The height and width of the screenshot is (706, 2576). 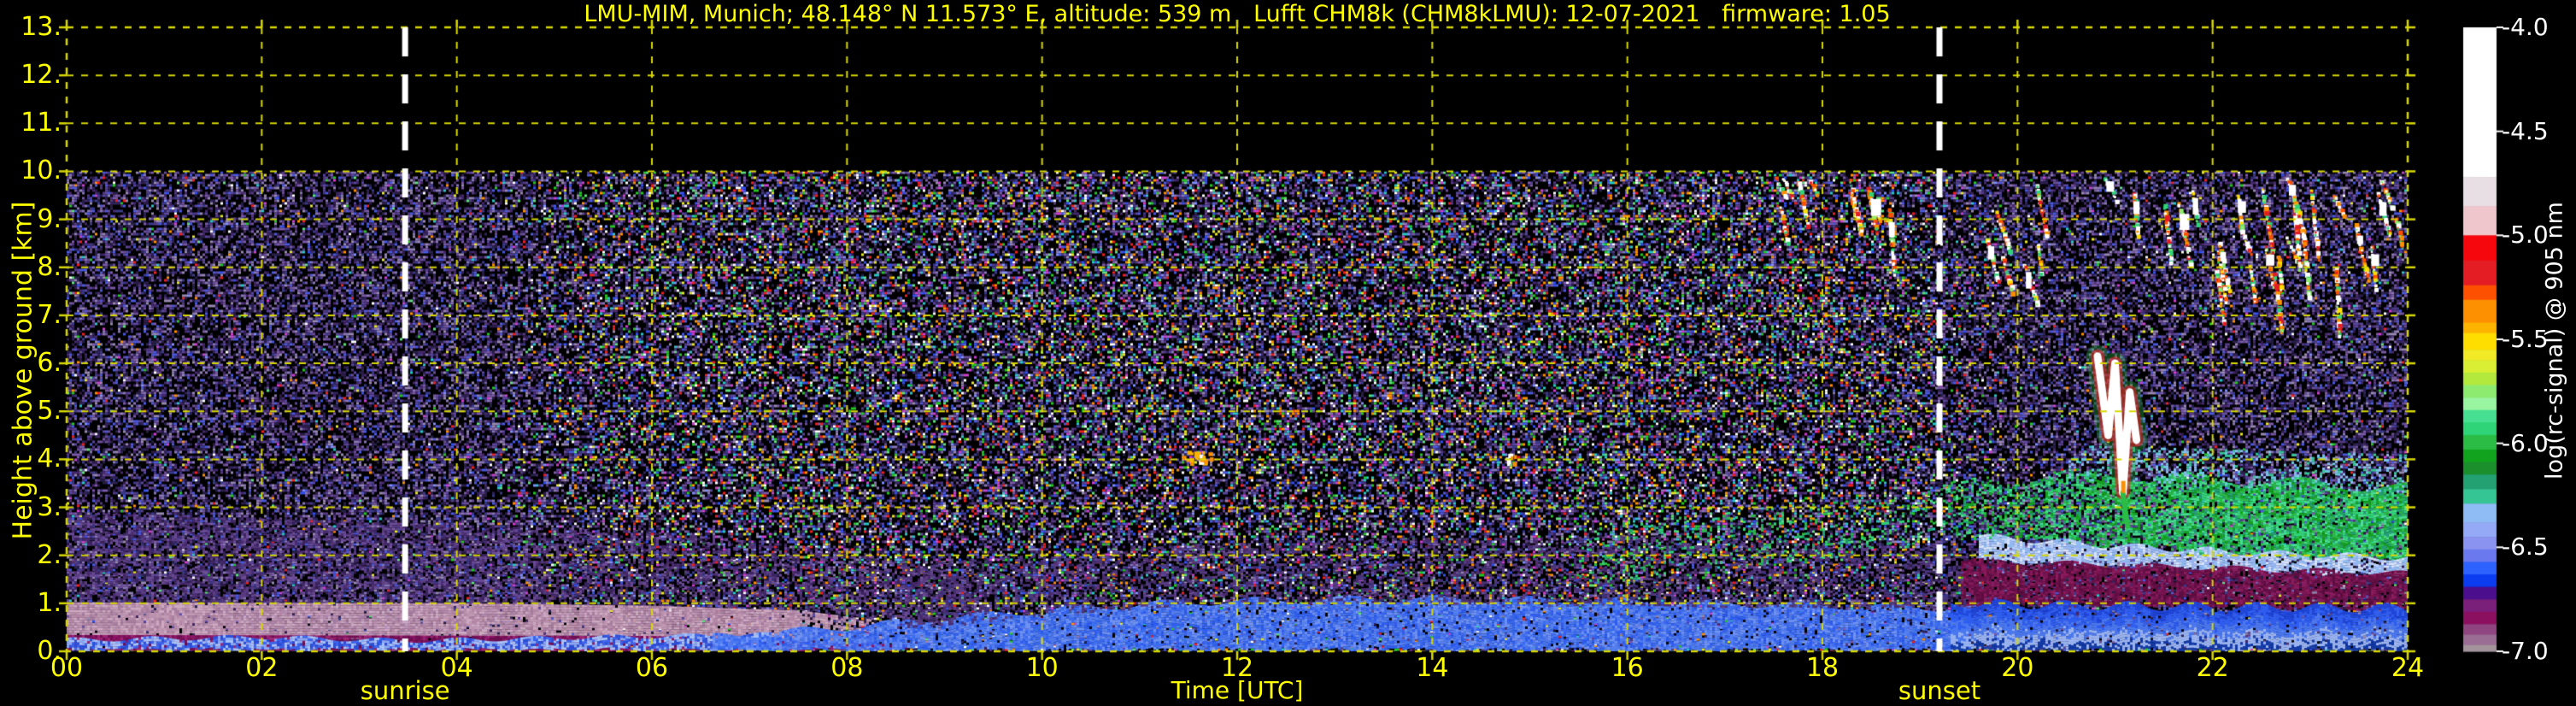 I want to click on y-tick-label: 6., so click(x=49, y=363).